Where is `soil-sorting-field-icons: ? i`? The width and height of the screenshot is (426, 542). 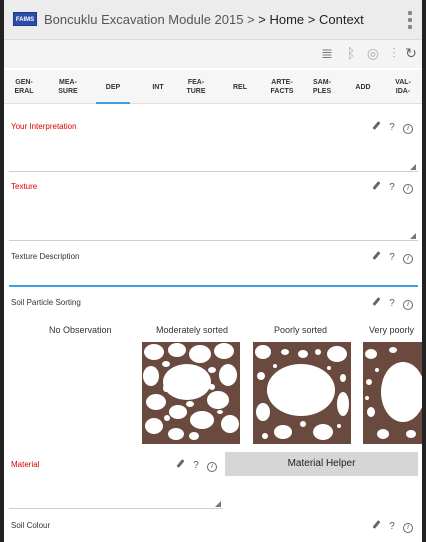 soil-sorting-field-icons: ? i is located at coordinates (392, 303).